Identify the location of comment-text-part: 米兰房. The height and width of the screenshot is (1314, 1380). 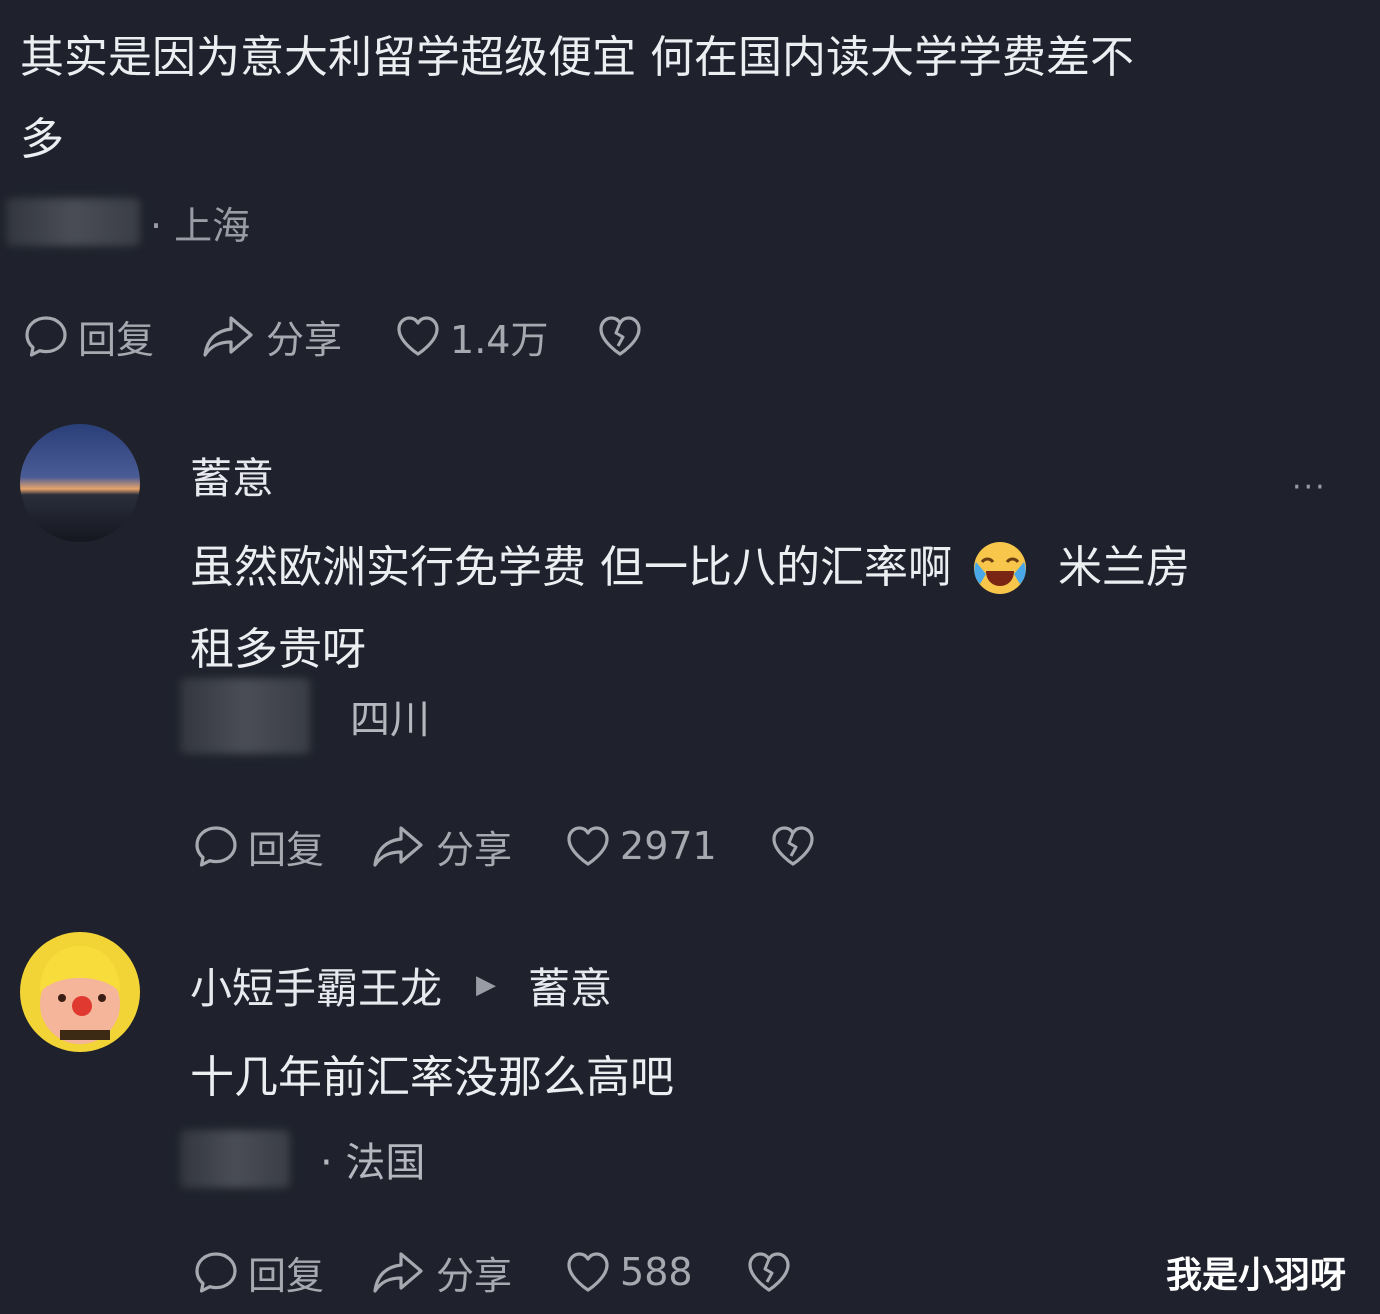
(1124, 567).